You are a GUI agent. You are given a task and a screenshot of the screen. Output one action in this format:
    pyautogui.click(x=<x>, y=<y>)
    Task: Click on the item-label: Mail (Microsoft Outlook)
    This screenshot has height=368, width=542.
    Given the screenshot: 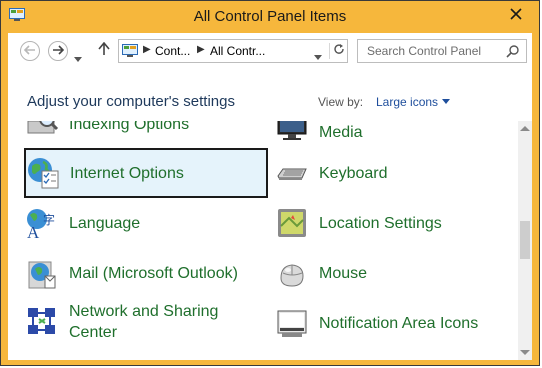 What is the action you would take?
    pyautogui.click(x=153, y=273)
    